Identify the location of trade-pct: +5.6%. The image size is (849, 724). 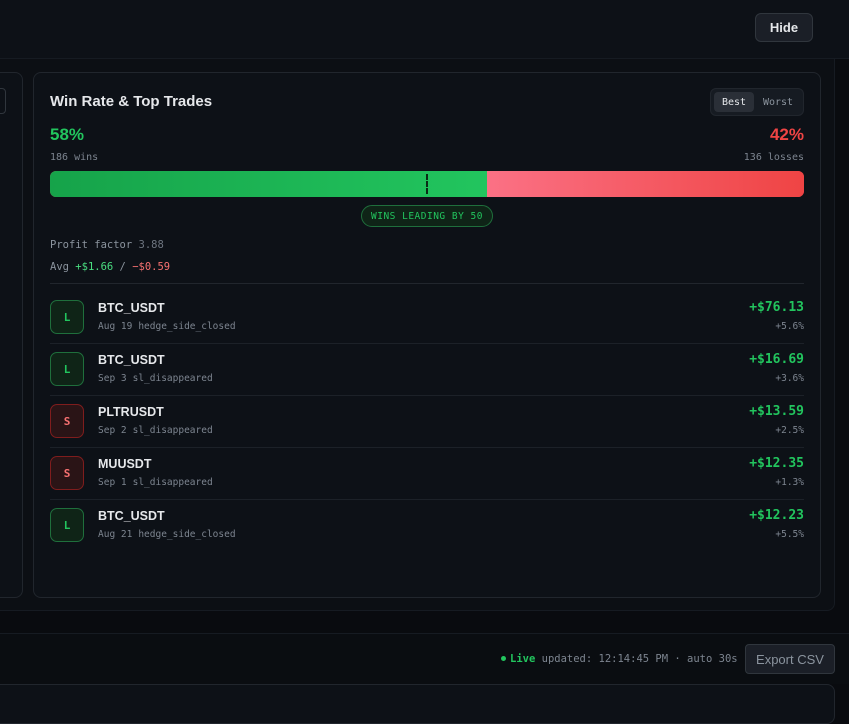
(789, 326).